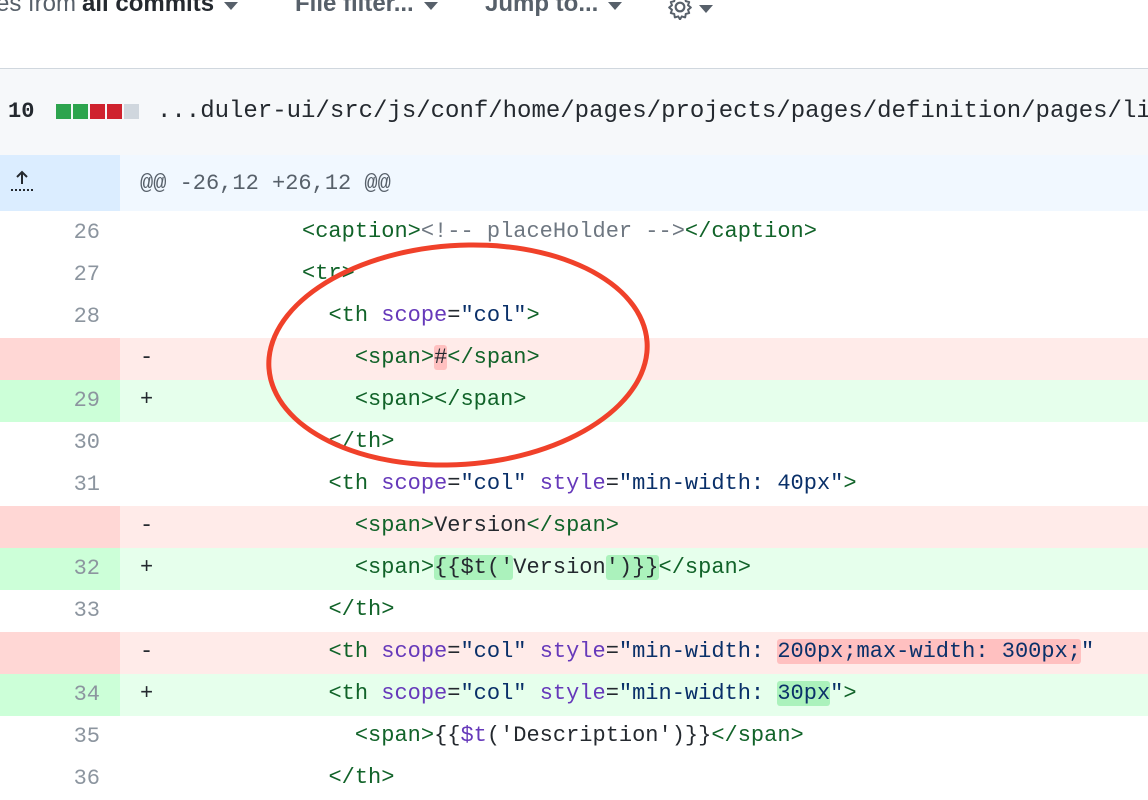  What do you see at coordinates (87, 400) in the screenshot?
I see `line-number: 29` at bounding box center [87, 400].